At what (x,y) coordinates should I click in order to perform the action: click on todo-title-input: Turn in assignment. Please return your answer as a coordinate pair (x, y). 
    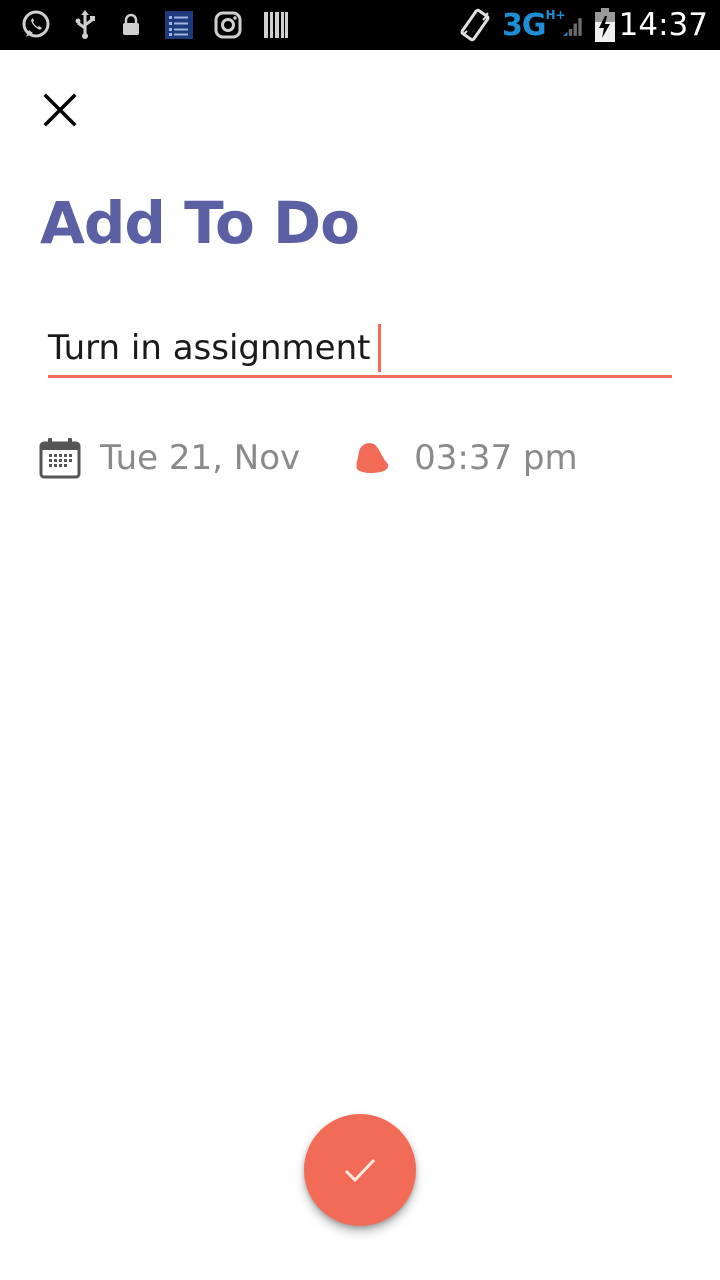
    Looking at the image, I should click on (360, 348).